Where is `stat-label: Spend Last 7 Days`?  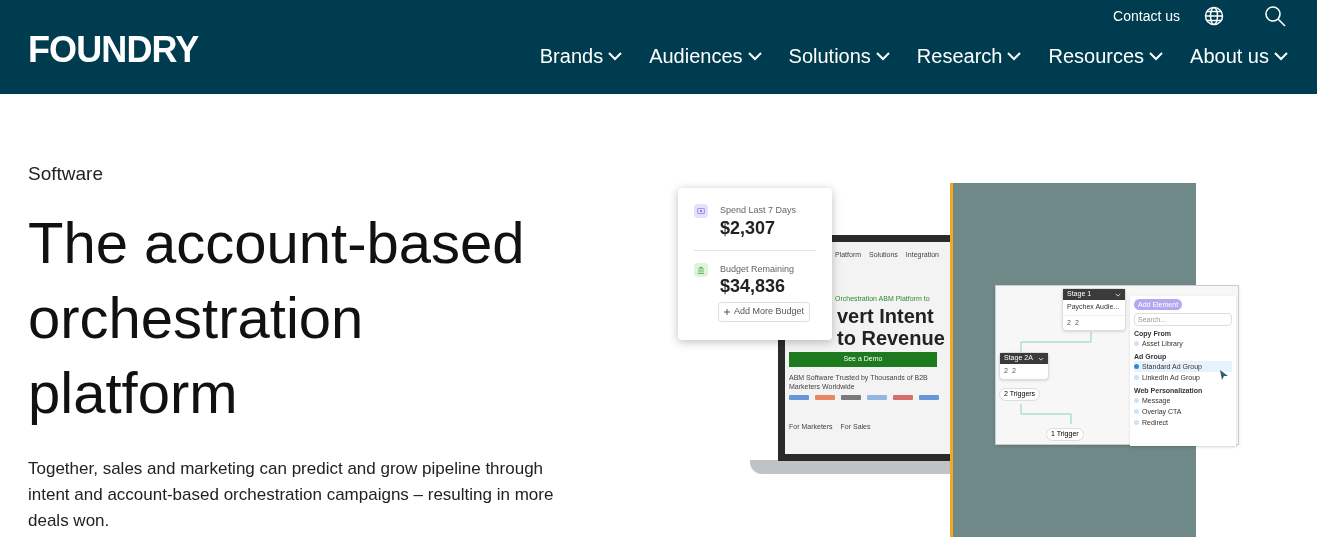 stat-label: Spend Last 7 Days is located at coordinates (758, 210).